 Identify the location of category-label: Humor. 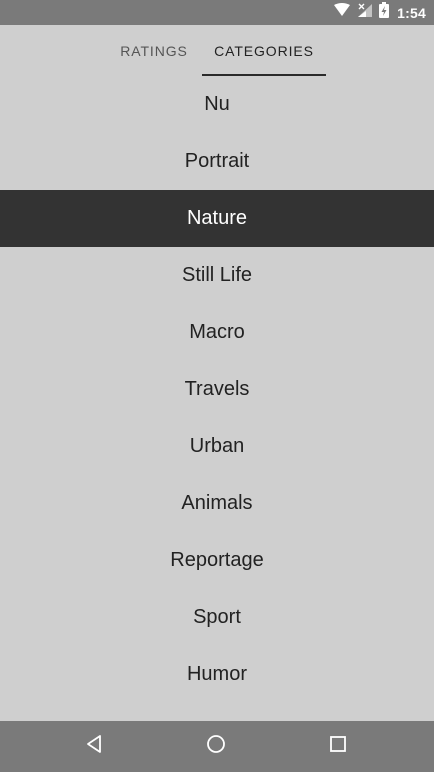
(216, 674).